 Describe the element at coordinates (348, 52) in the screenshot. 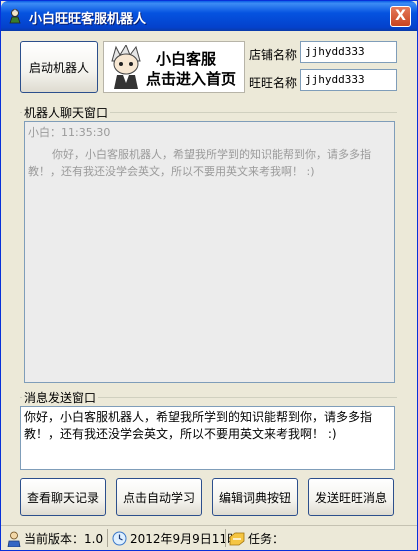

I see `shop-name-field: jjhydd333` at that location.